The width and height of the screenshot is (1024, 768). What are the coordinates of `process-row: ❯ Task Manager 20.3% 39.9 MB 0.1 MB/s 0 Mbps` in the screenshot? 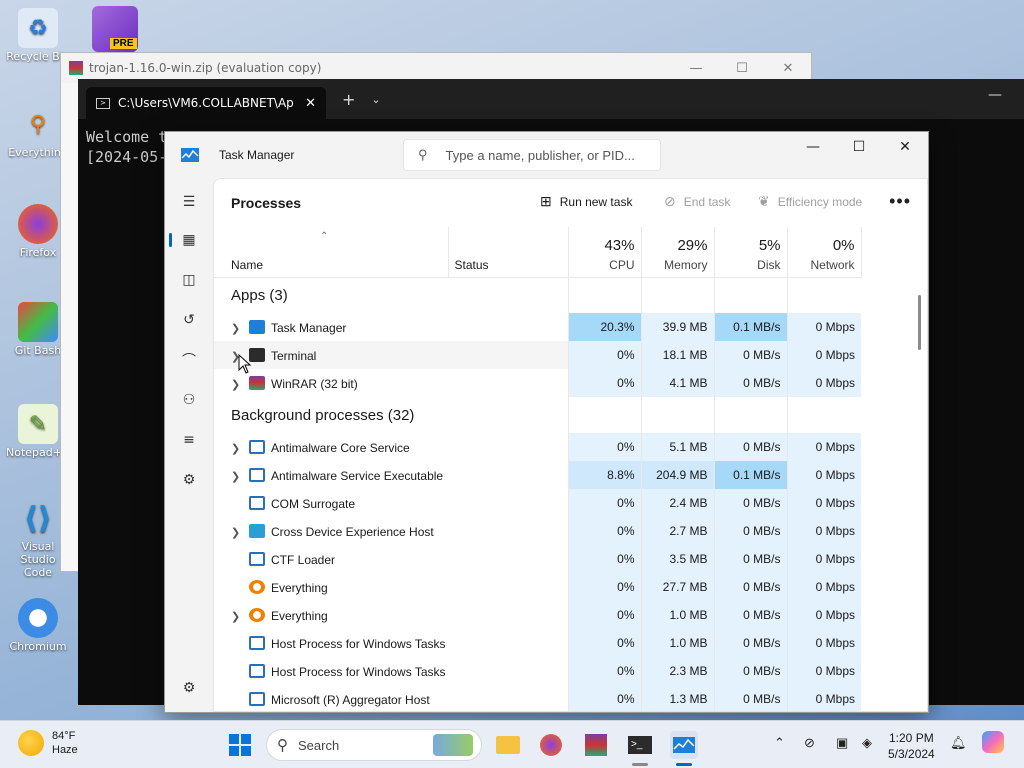 It's located at (537, 327).